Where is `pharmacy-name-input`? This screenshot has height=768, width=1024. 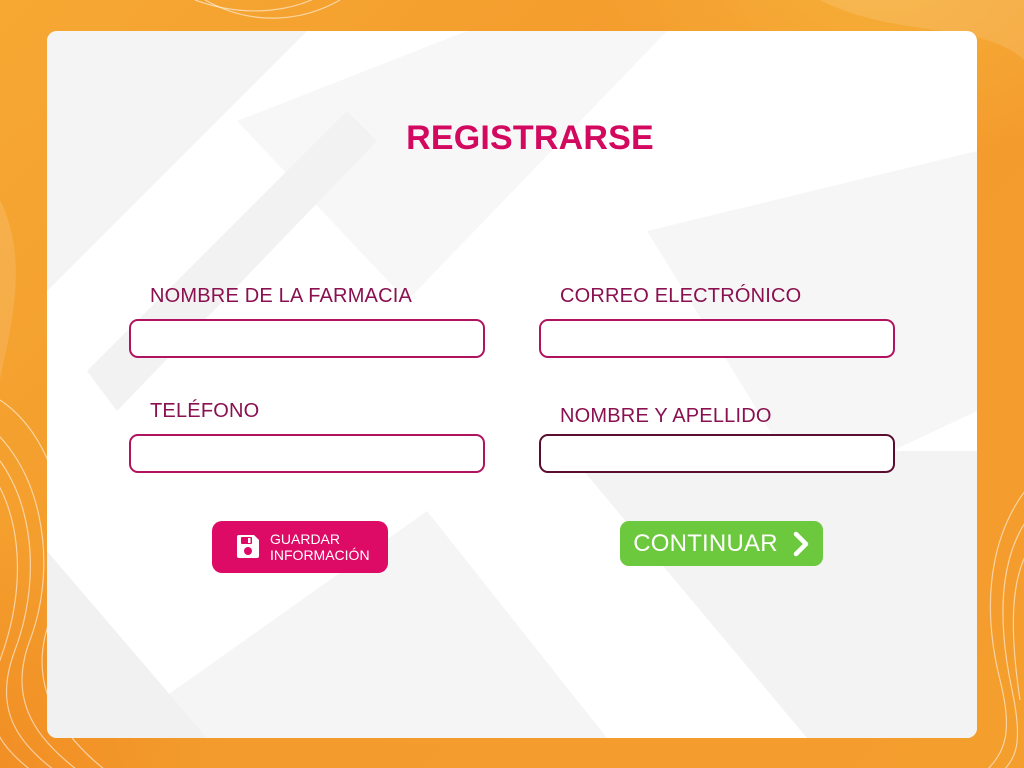
pharmacy-name-input is located at coordinates (307, 338).